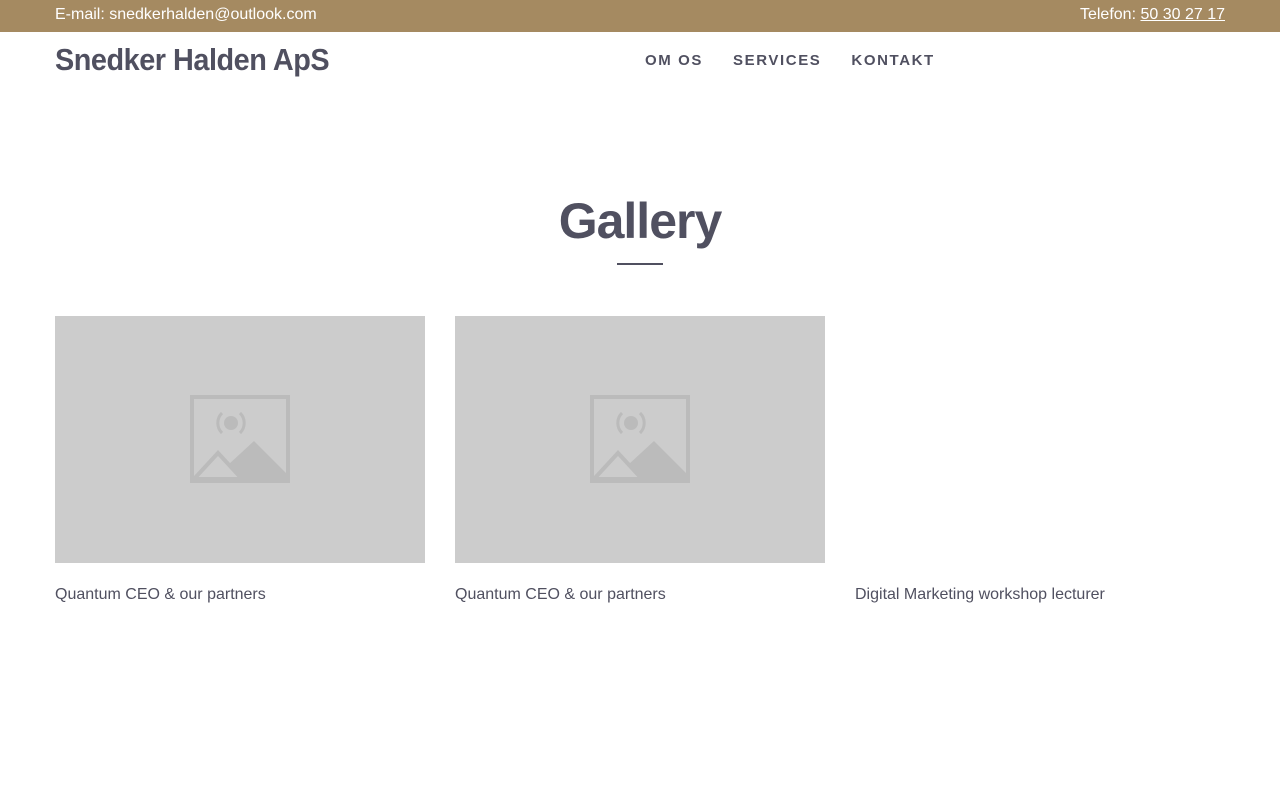 The width and height of the screenshot is (1280, 800). I want to click on gallery-caption: Digital Marketing workshop lecturer, so click(980, 594).